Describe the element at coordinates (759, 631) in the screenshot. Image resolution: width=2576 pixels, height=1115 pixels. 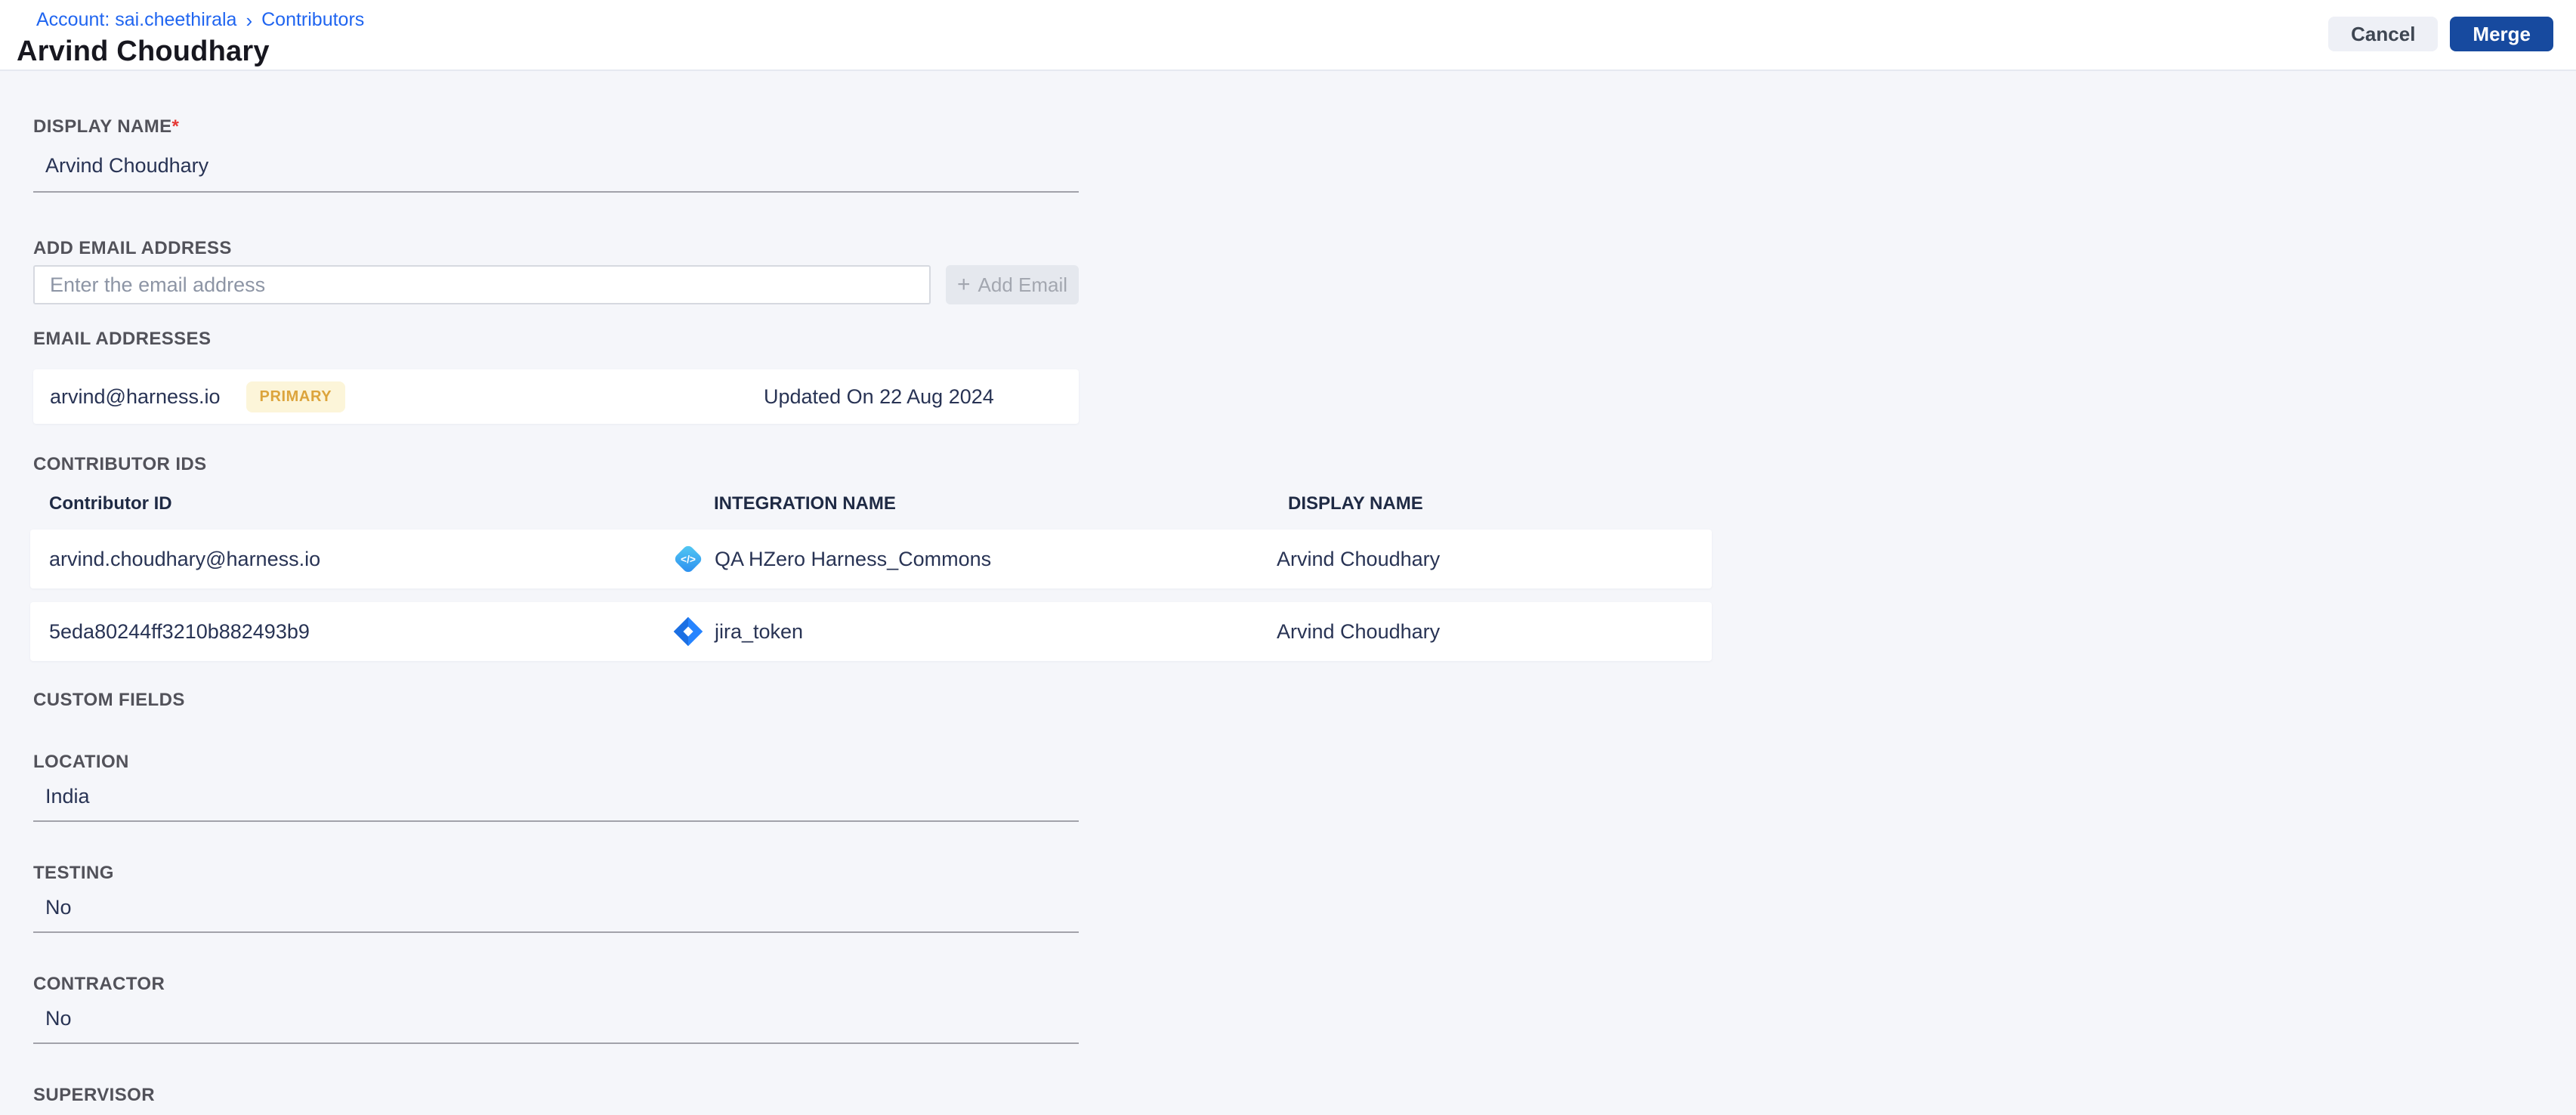
I see `integration-name-value: jira_token` at that location.